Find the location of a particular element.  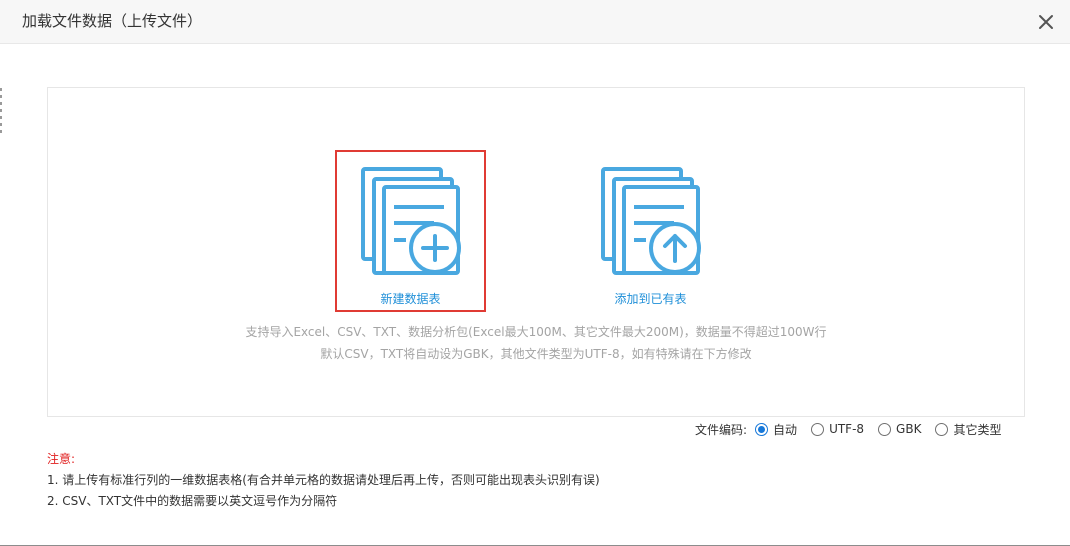

encoding-other-label: 其它类型 is located at coordinates (977, 429).